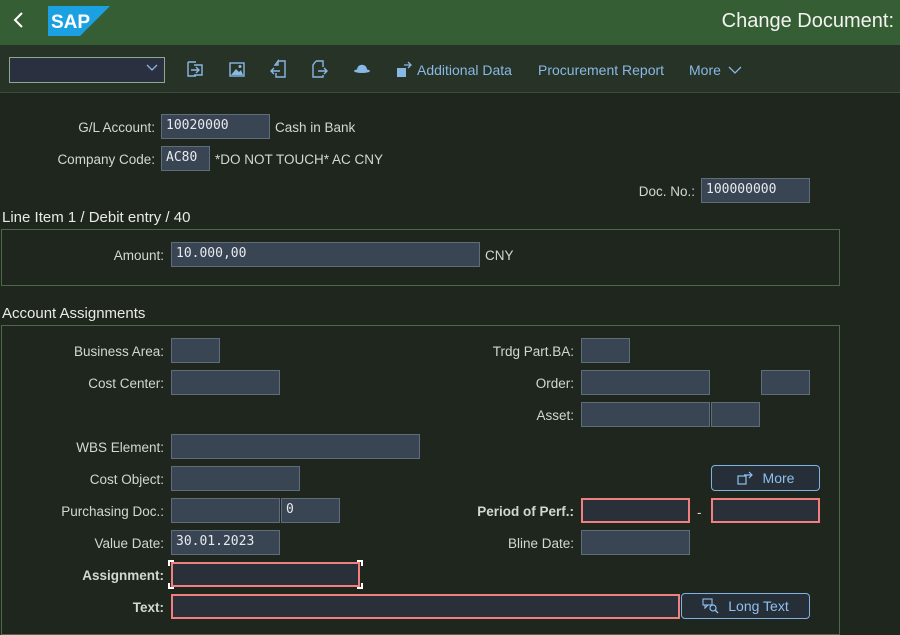 Image resolution: width=900 pixels, height=635 pixels. Describe the element at coordinates (195, 350) in the screenshot. I see `business-area-field` at that location.